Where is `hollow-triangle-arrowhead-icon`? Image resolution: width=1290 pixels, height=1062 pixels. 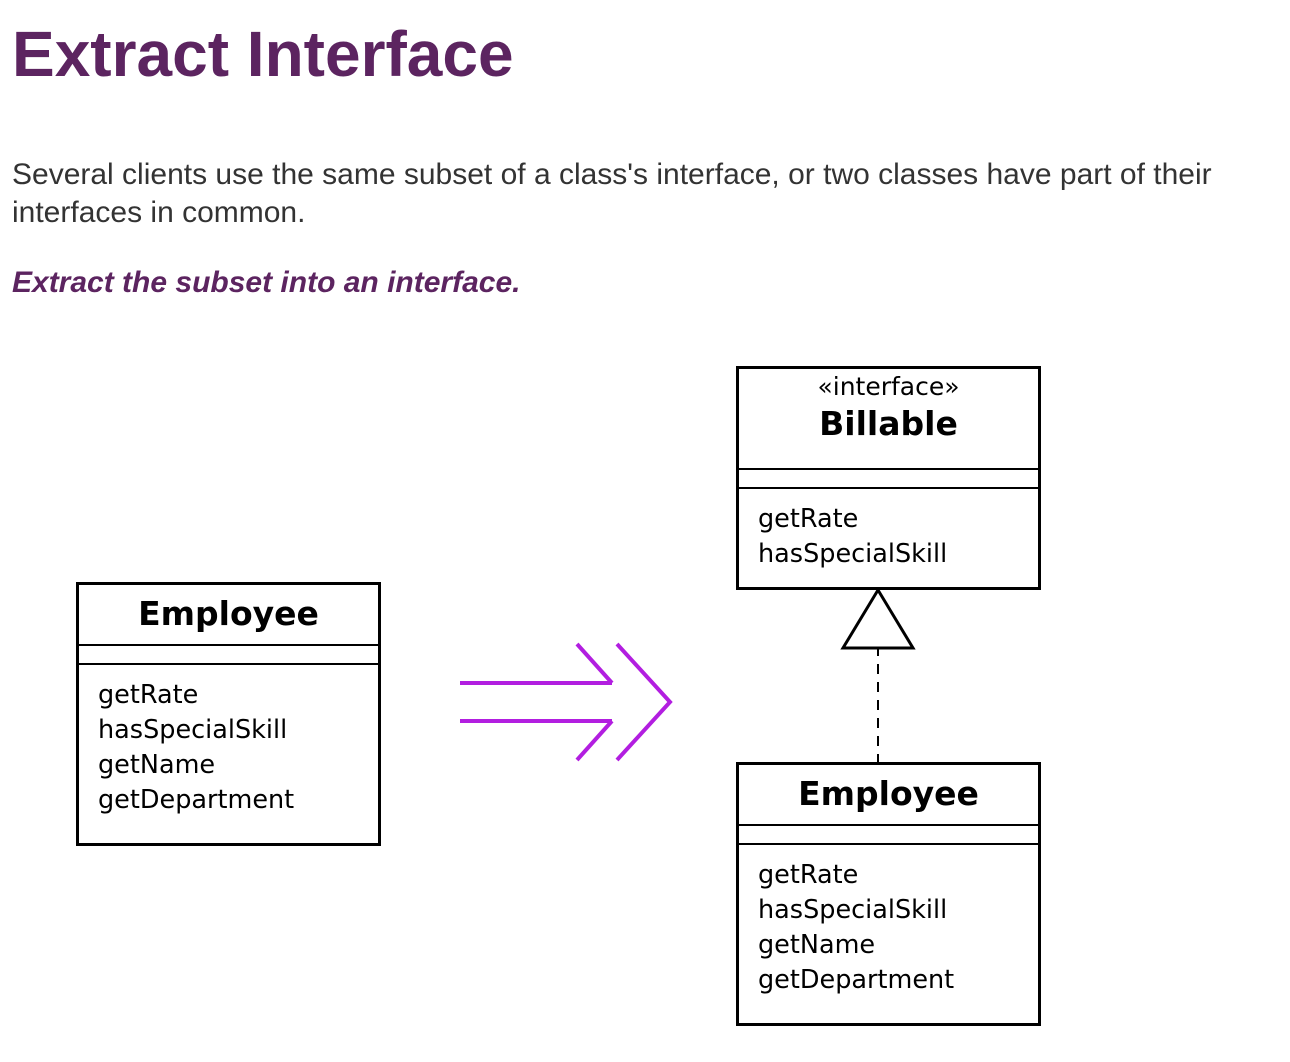 hollow-triangle-arrowhead-icon is located at coordinates (878, 618).